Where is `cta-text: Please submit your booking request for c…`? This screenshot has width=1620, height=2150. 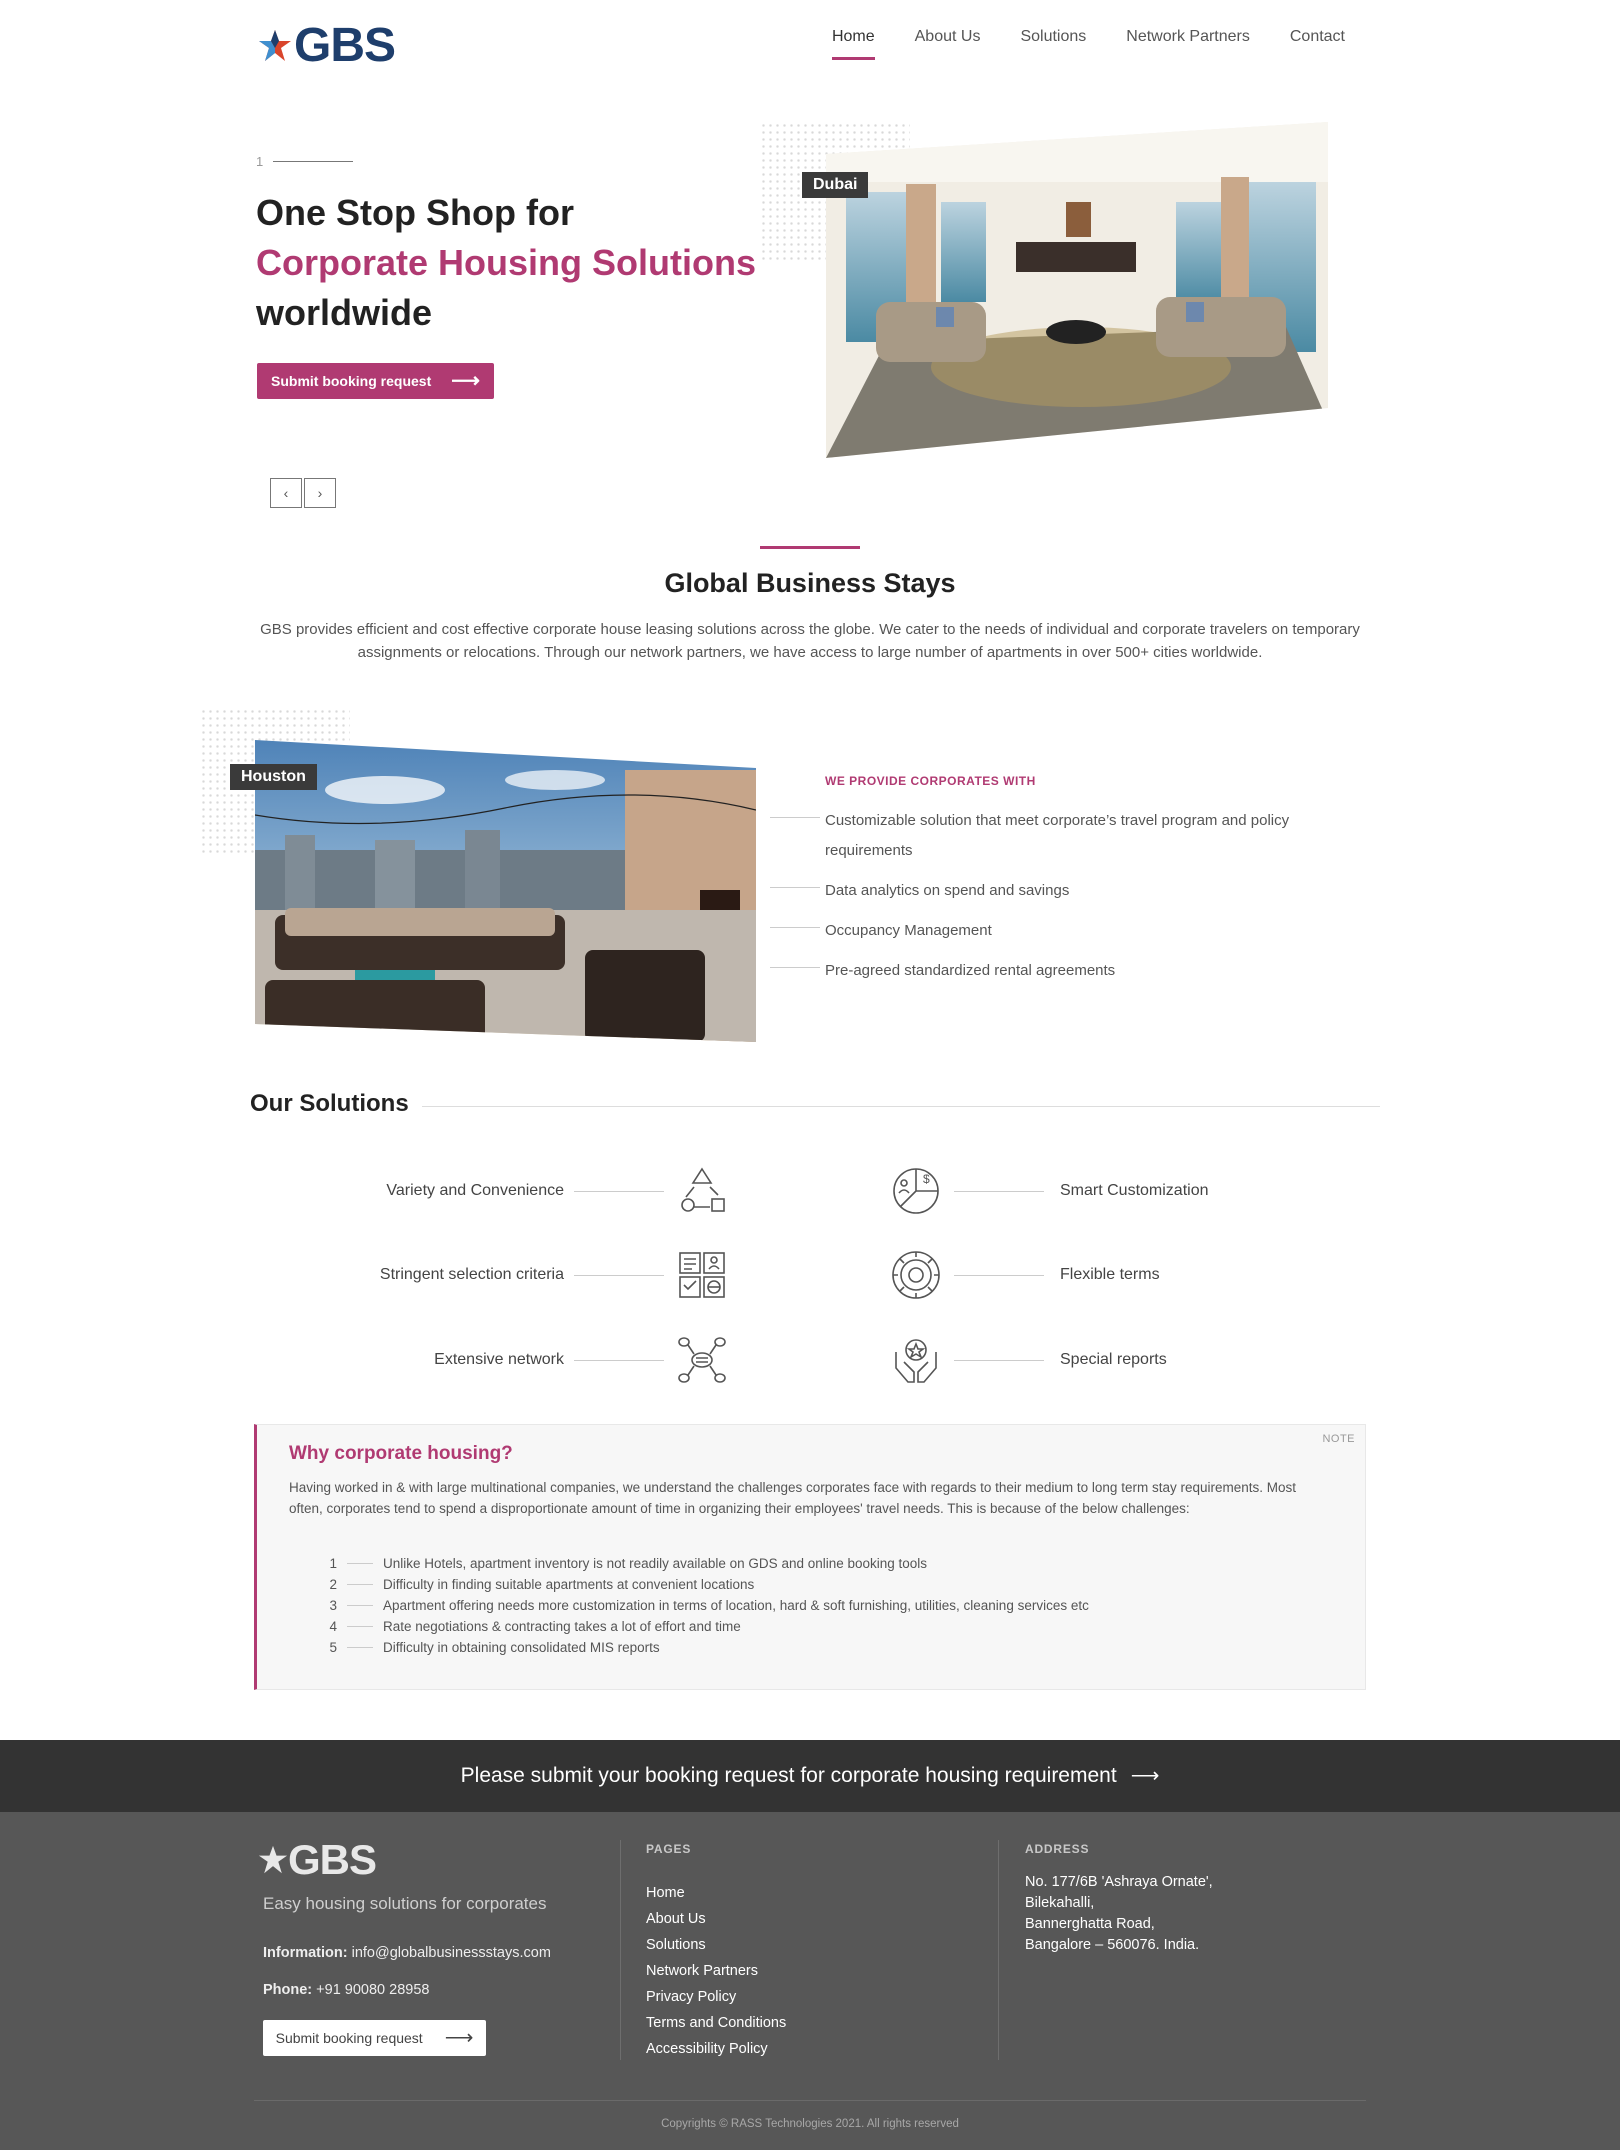
cta-text: Please submit your booking request for c… is located at coordinates (788, 1775).